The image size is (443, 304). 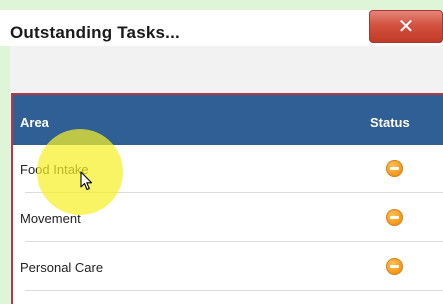 I want to click on area-cell: Food Intake, so click(x=54, y=169).